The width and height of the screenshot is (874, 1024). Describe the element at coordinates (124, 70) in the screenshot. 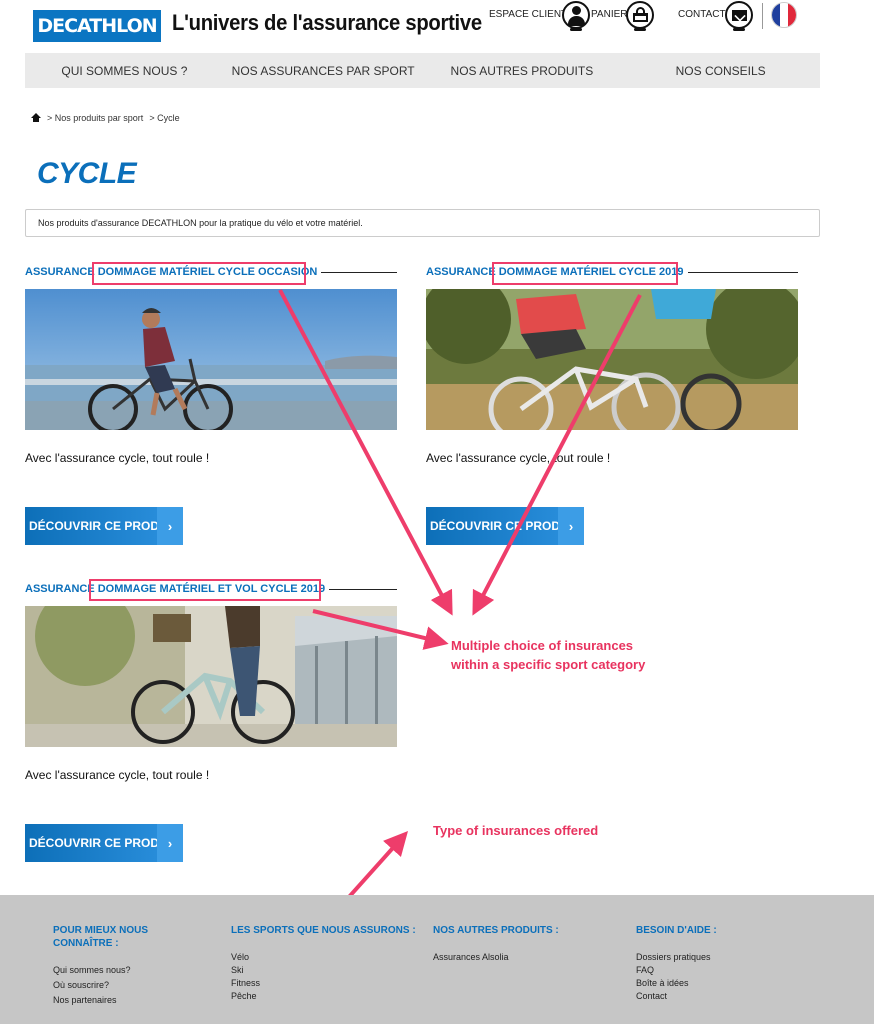

I see `nav-qui-sommes-nous: QUI SOMMES NOUS ?` at that location.